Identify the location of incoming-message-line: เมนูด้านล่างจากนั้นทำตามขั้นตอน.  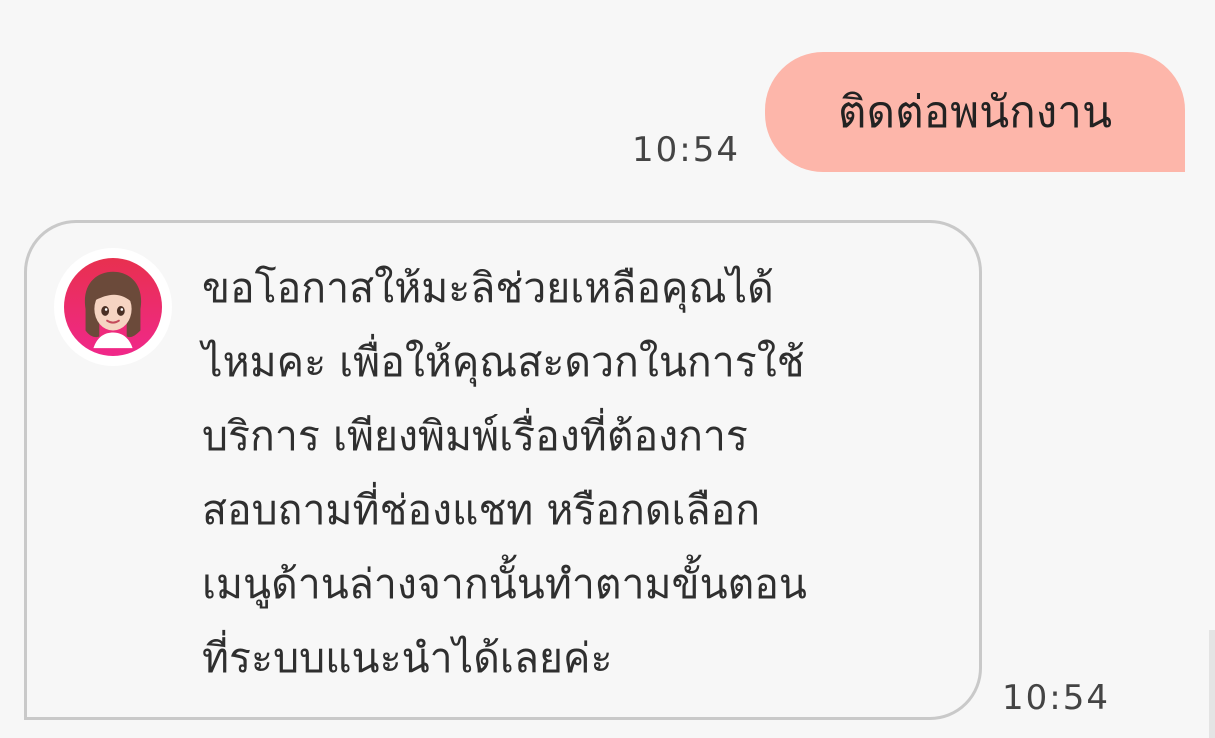
(504, 584).